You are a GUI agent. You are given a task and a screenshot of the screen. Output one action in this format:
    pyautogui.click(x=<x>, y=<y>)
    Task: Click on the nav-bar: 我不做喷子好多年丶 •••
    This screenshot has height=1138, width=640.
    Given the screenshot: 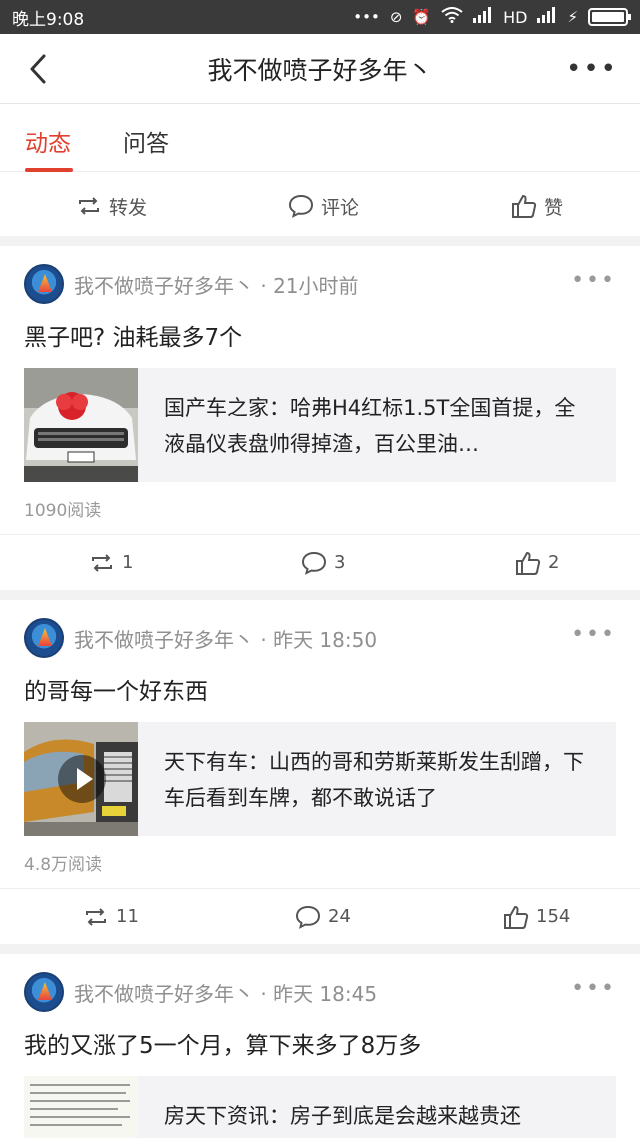 What is the action you would take?
    pyautogui.click(x=320, y=69)
    